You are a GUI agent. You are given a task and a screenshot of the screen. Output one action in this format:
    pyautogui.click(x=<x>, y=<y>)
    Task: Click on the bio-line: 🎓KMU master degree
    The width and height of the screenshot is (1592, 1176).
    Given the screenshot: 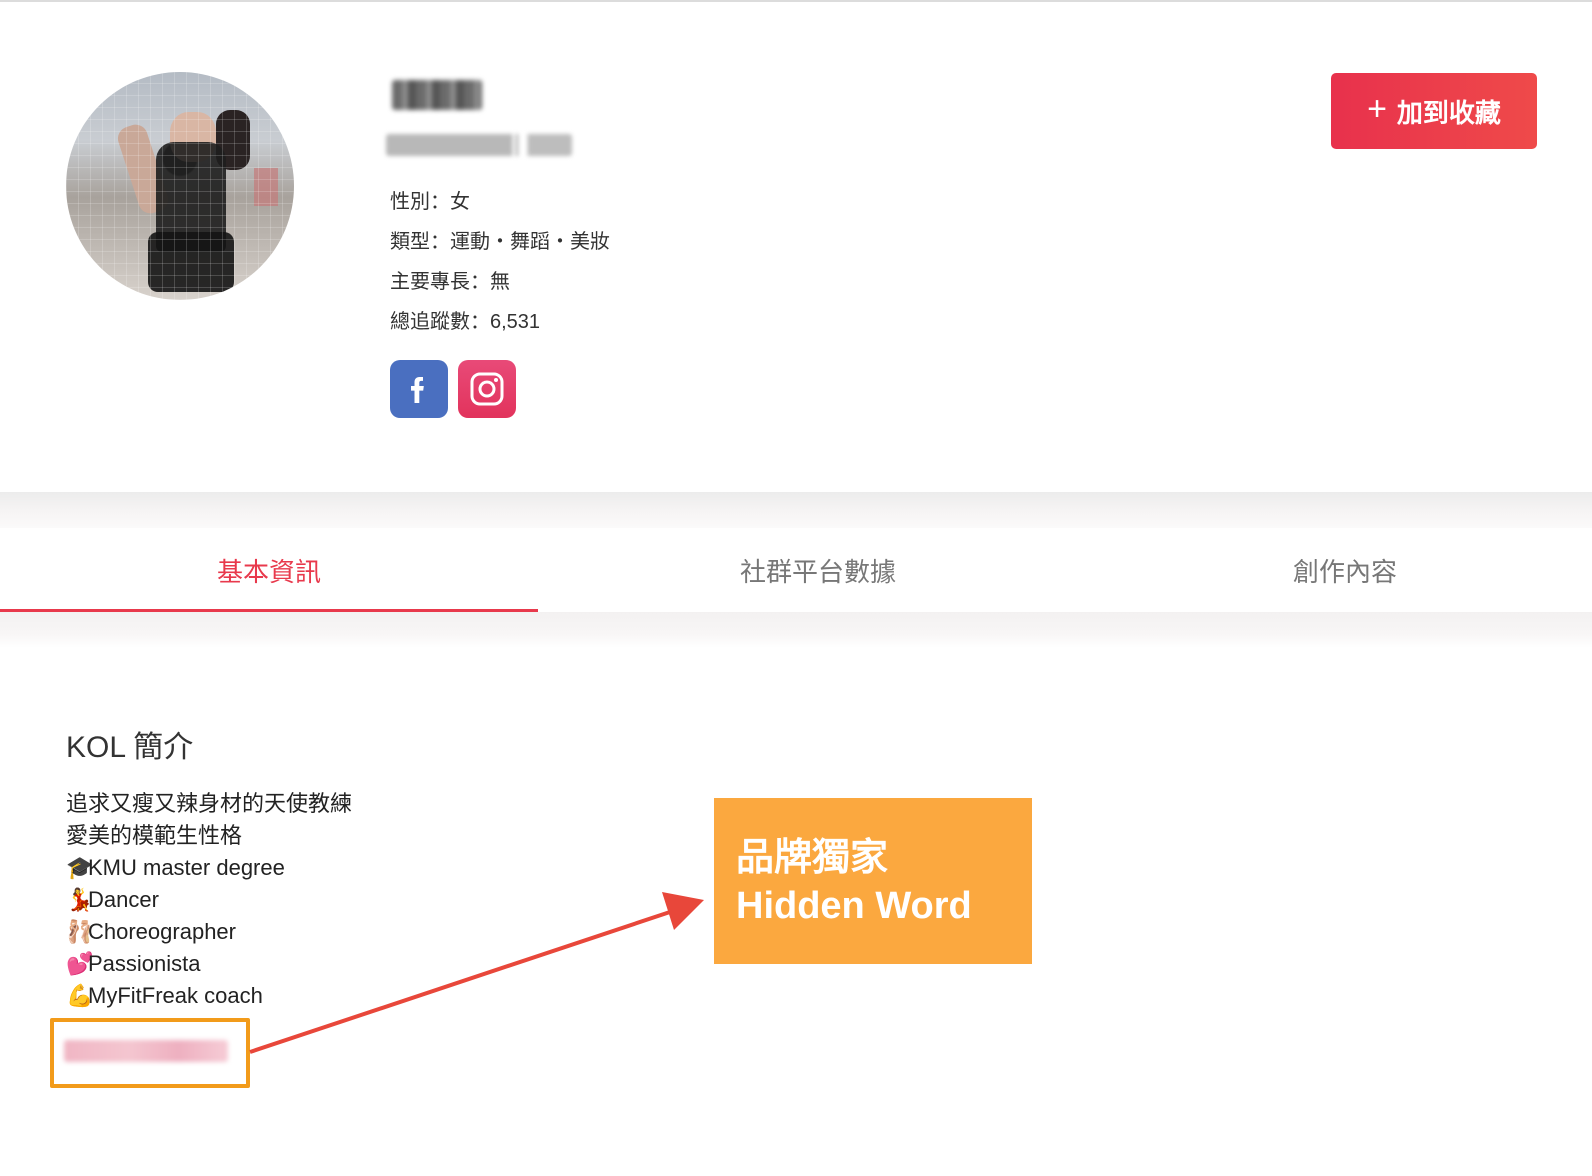 What is the action you would take?
    pyautogui.click(x=209, y=868)
    